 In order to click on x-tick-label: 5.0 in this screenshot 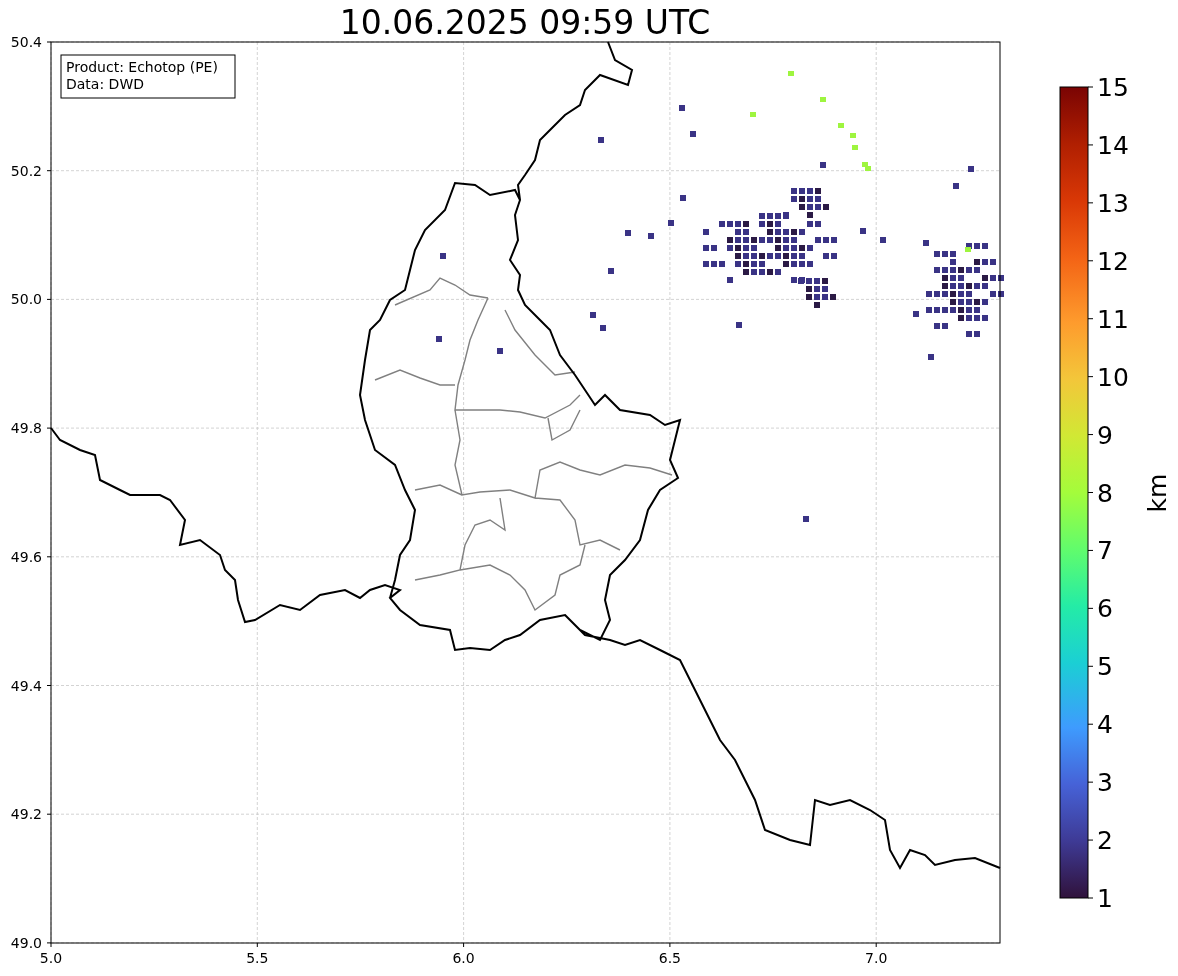, I will do `click(51, 958)`.